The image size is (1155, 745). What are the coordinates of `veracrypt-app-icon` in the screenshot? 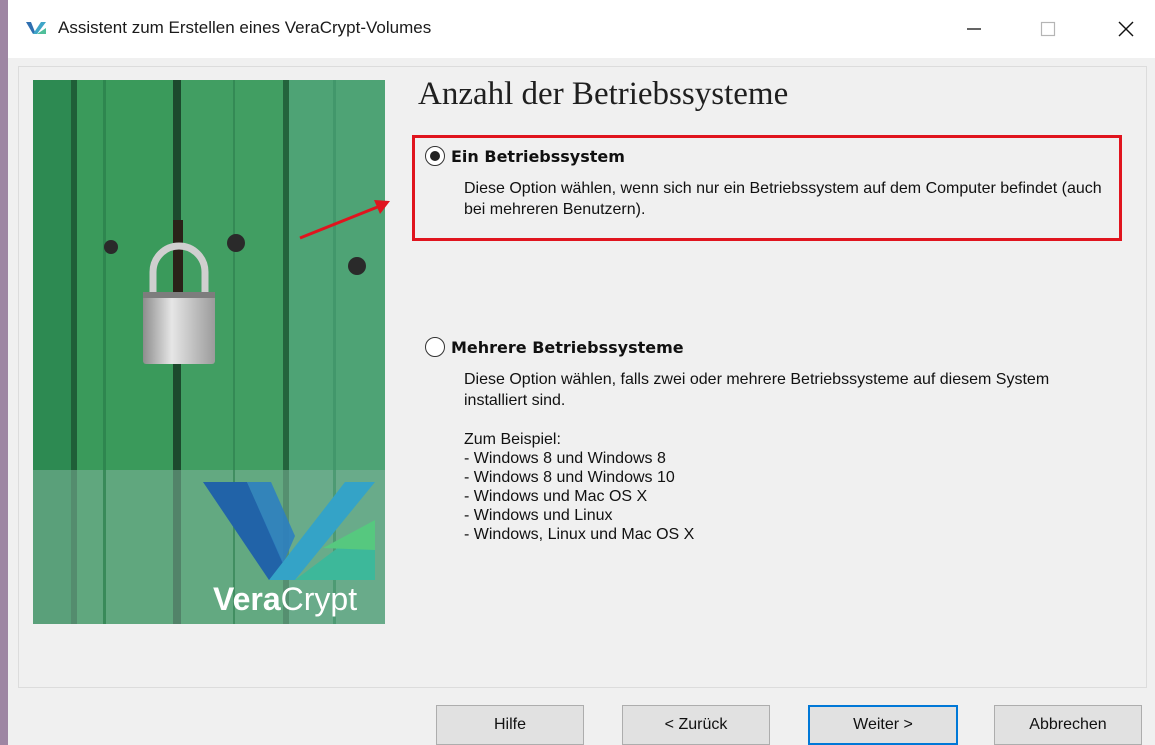 It's located at (37, 28).